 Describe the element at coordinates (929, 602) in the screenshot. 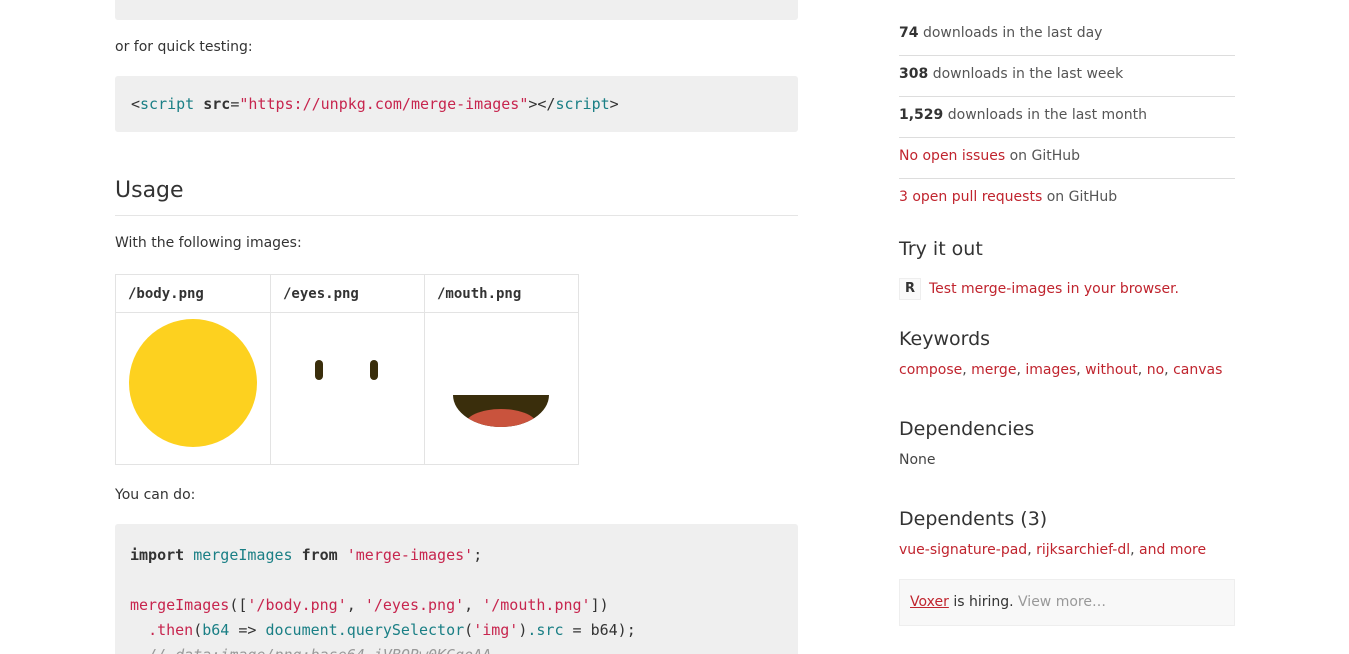

I see `hiring-company-link: Voxer` at that location.